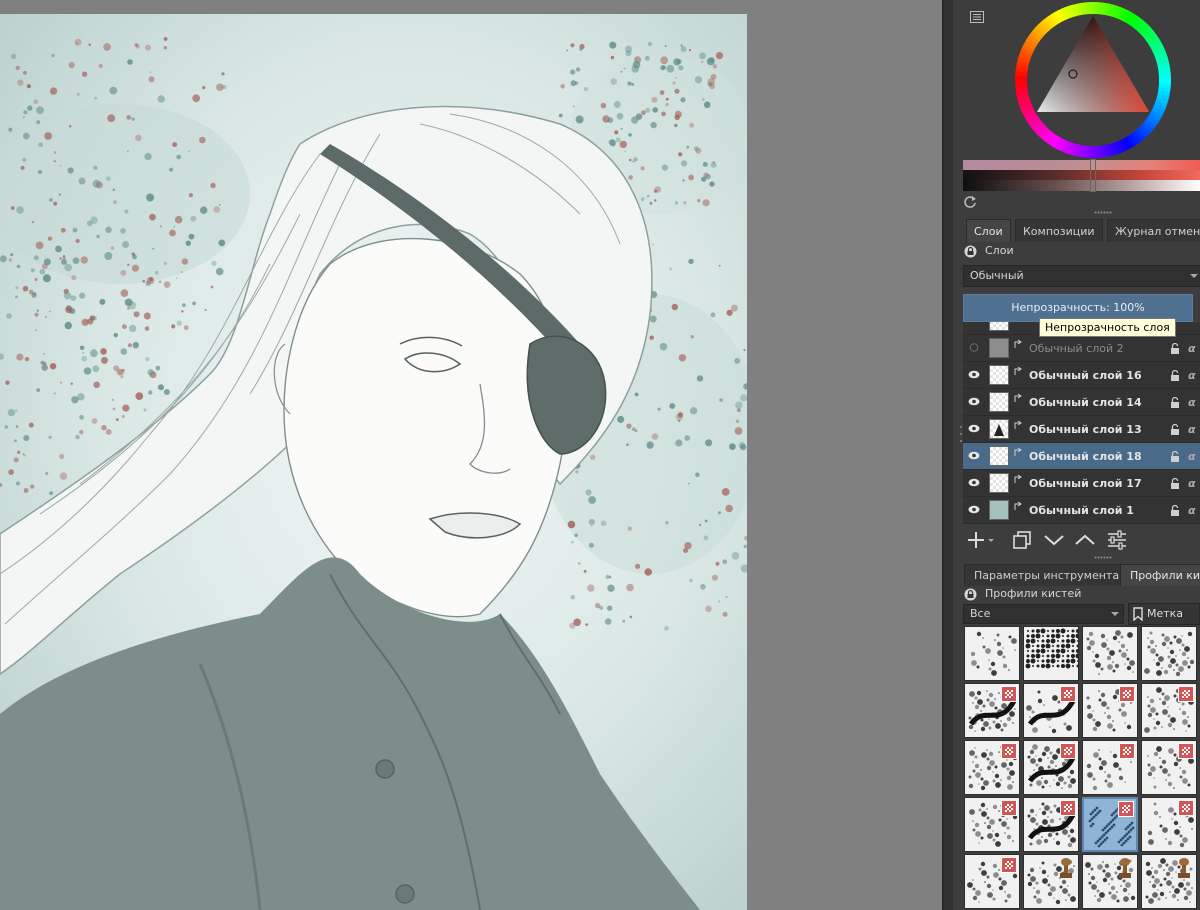 This screenshot has width=1200, height=910. What do you see at coordinates (1085, 456) in the screenshot?
I see `layer-name: Обычный слой 18` at bounding box center [1085, 456].